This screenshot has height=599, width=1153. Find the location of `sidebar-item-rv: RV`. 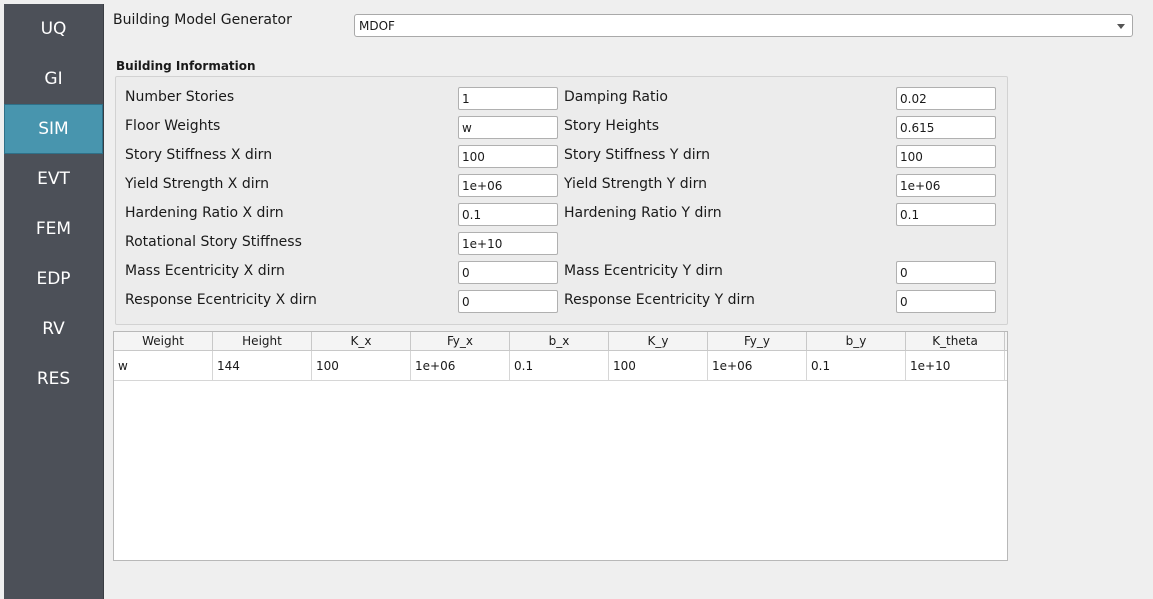

sidebar-item-rv: RV is located at coordinates (53, 329).